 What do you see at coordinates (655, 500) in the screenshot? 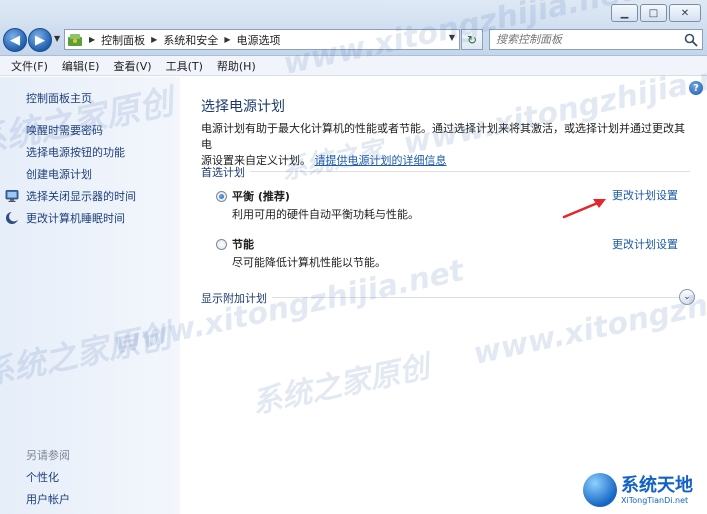
I see `logo-subtitle: XiTongTianDi.net` at bounding box center [655, 500].